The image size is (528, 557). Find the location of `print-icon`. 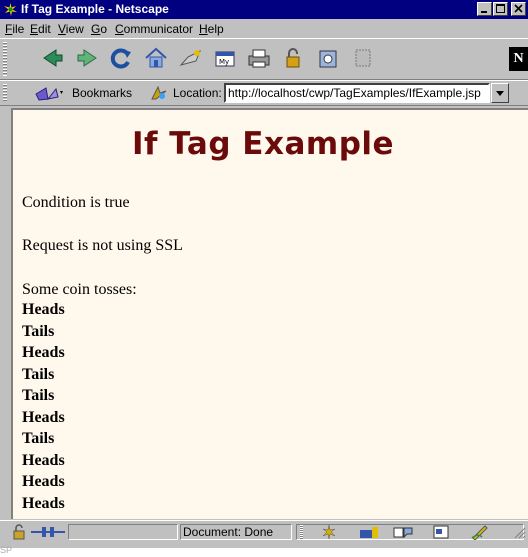

print-icon is located at coordinates (259, 58).